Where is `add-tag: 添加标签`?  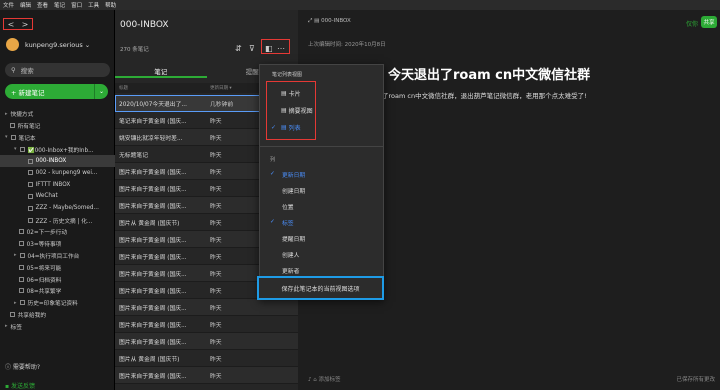 add-tag: 添加标签 is located at coordinates (330, 380).